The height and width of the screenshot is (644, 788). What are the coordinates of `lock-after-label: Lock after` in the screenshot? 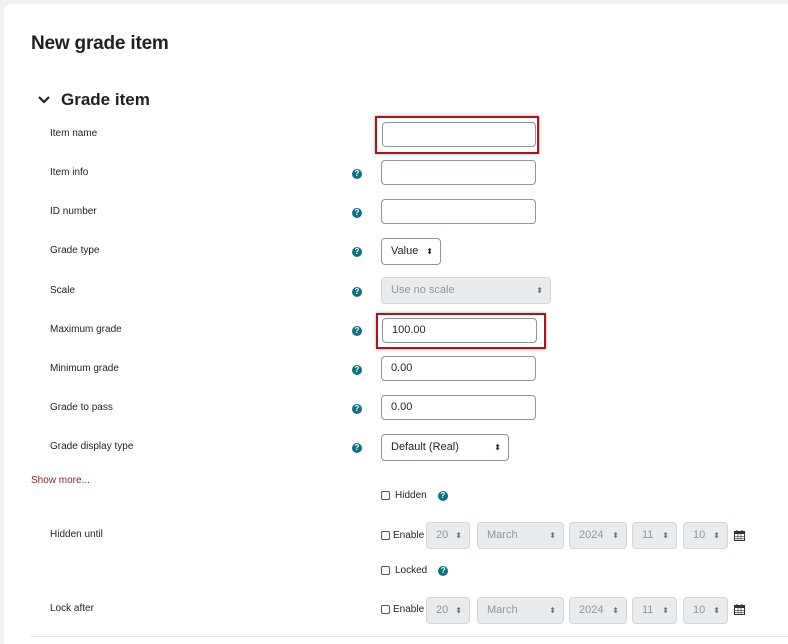 It's located at (72, 608).